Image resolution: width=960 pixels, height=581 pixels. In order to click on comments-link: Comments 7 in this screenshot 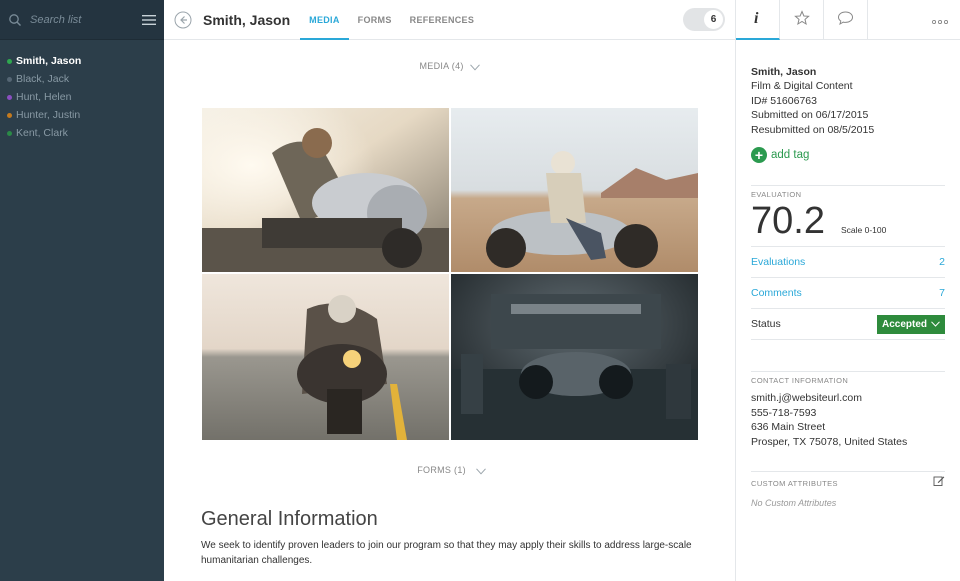, I will do `click(848, 293)`.